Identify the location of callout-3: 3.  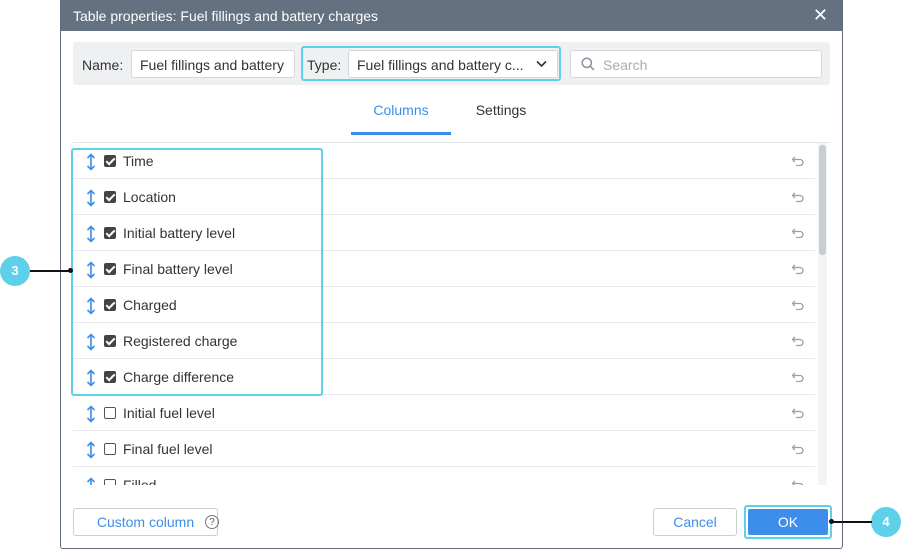
(15, 271).